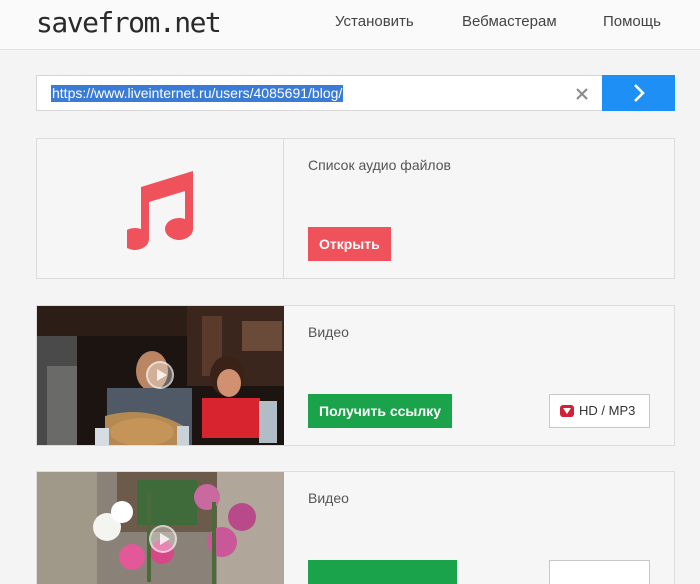 This screenshot has width=700, height=584. What do you see at coordinates (374, 21) in the screenshot?
I see `nav-install: Установить` at bounding box center [374, 21].